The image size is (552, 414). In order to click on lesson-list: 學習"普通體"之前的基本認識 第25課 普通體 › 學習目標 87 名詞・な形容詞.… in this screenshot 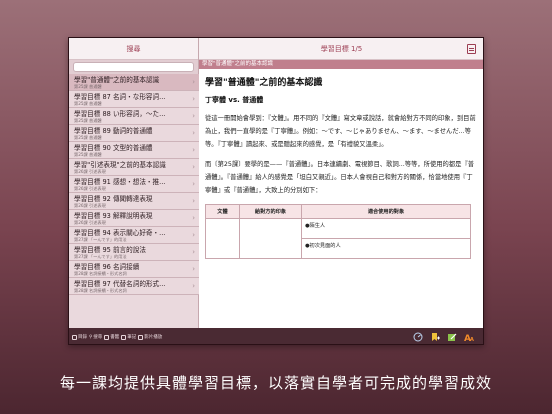, I will do `click(134, 201)`.